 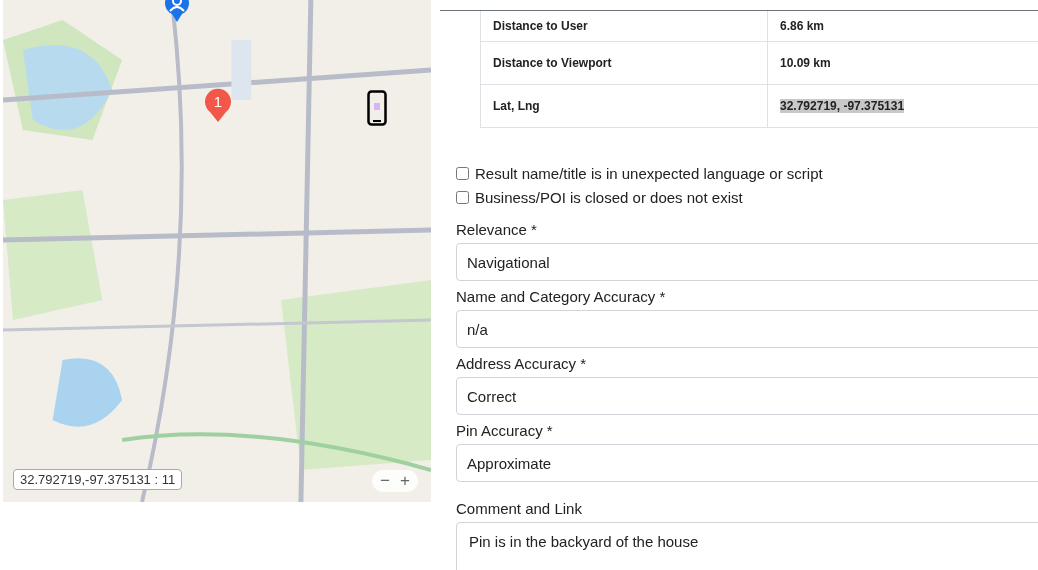 What do you see at coordinates (842, 106) in the screenshot?
I see `table-cell: 32.792719, -97.375131` at bounding box center [842, 106].